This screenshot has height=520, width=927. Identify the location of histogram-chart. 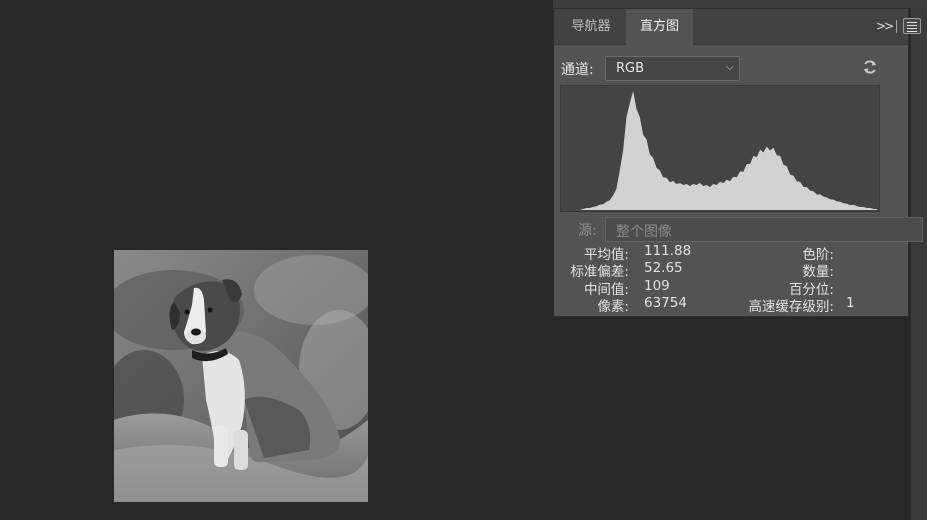
(725, 150).